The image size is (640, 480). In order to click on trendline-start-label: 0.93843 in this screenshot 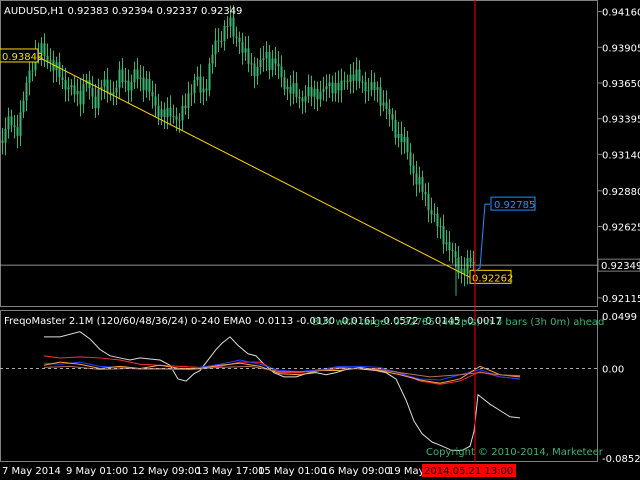, I will do `click(22, 57)`.